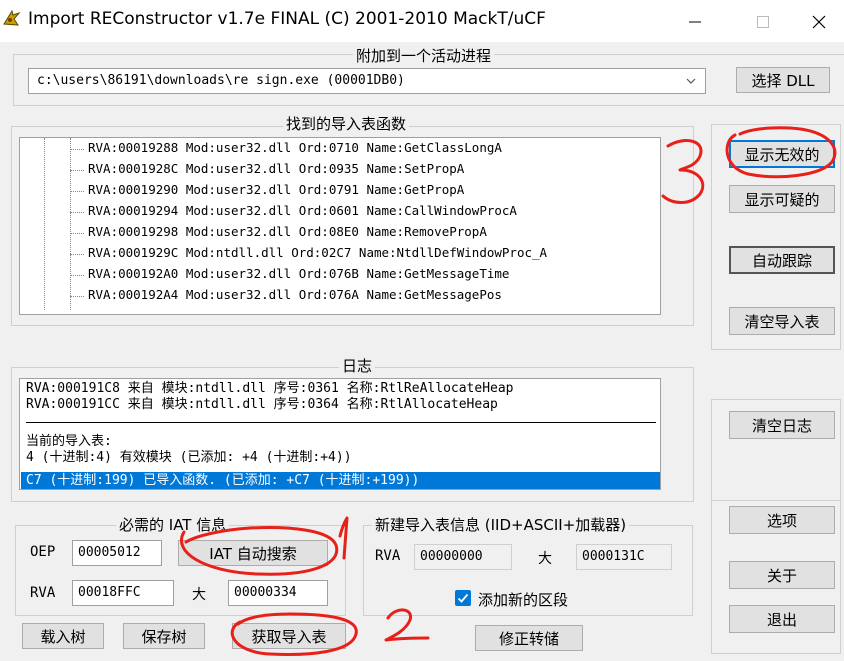 The height and width of the screenshot is (661, 844). I want to click on add-section-checkbox, so click(463, 598).